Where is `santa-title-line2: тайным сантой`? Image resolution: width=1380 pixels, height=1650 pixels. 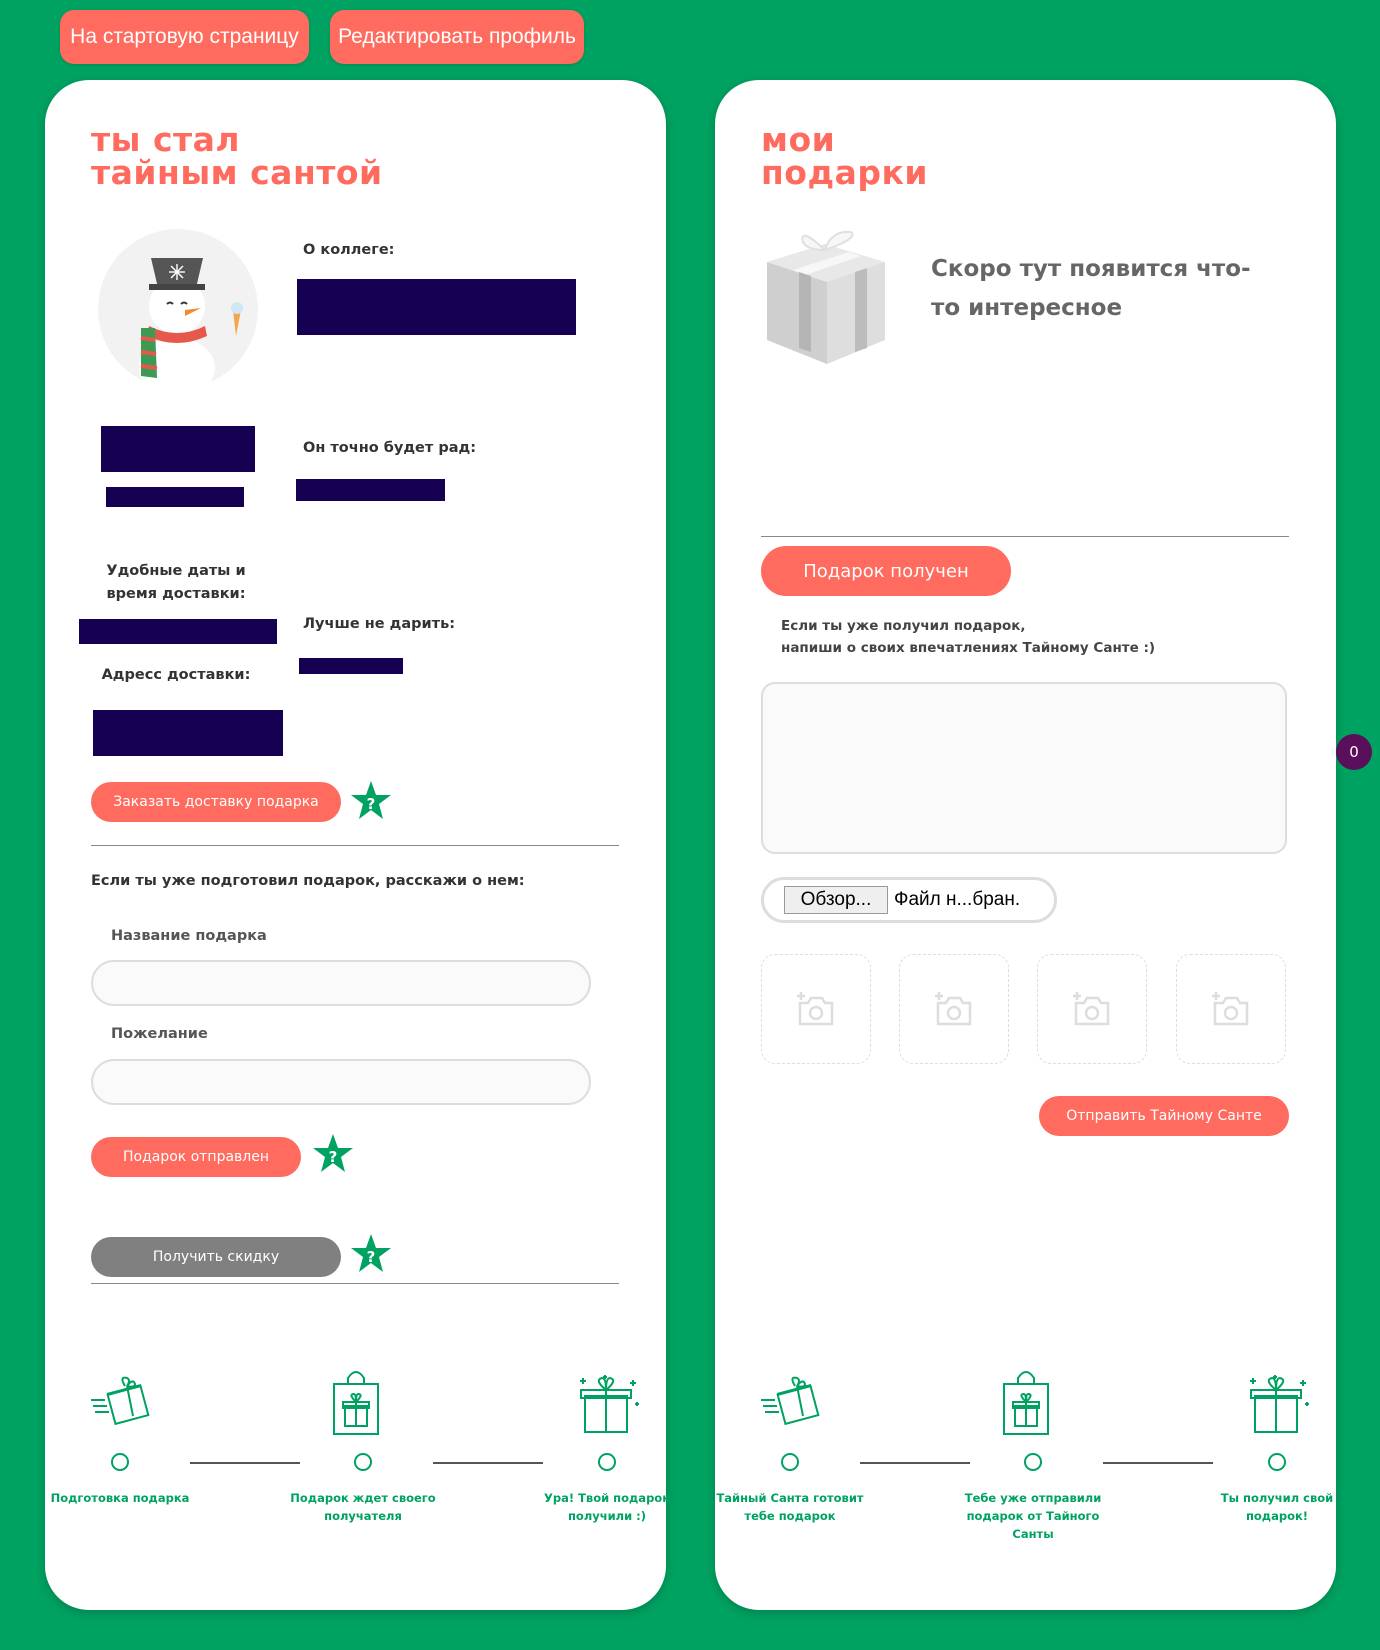
santa-title-line2: тайным сантой is located at coordinates (237, 172).